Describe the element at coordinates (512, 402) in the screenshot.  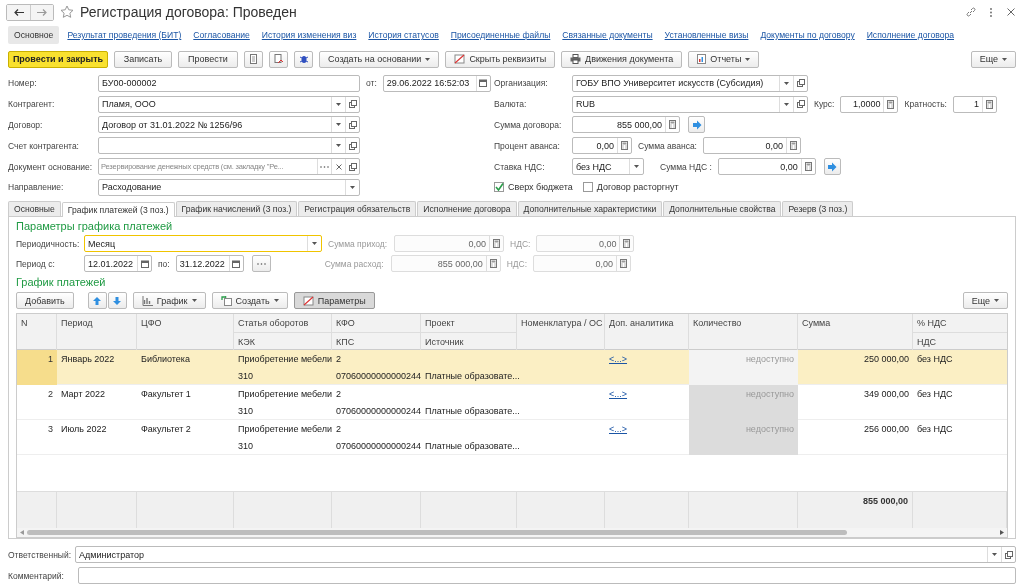
I see `table-row: 2 Март 2022 Факультет 1 Приобретение мебели 310 2 07060000000000244 Платные образовате... <...> недоступно 349 000,00 без НДС` at that location.